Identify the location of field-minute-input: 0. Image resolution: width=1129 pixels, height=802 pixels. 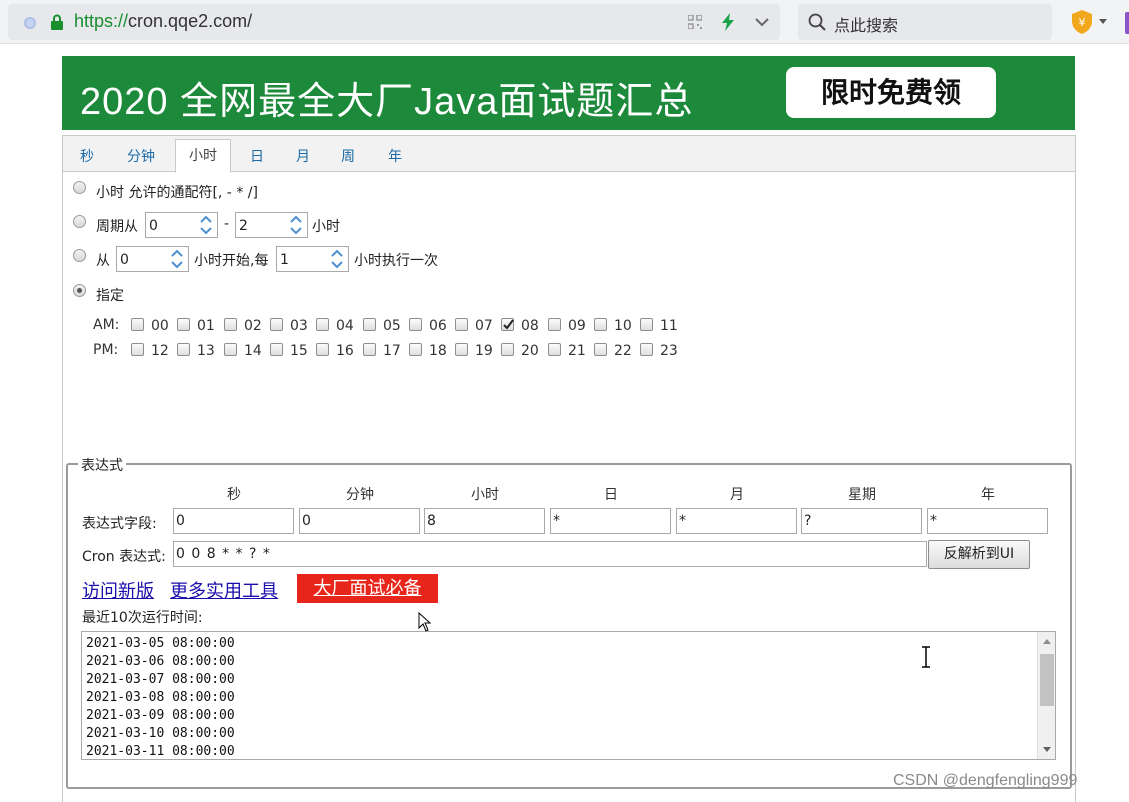
(359, 521).